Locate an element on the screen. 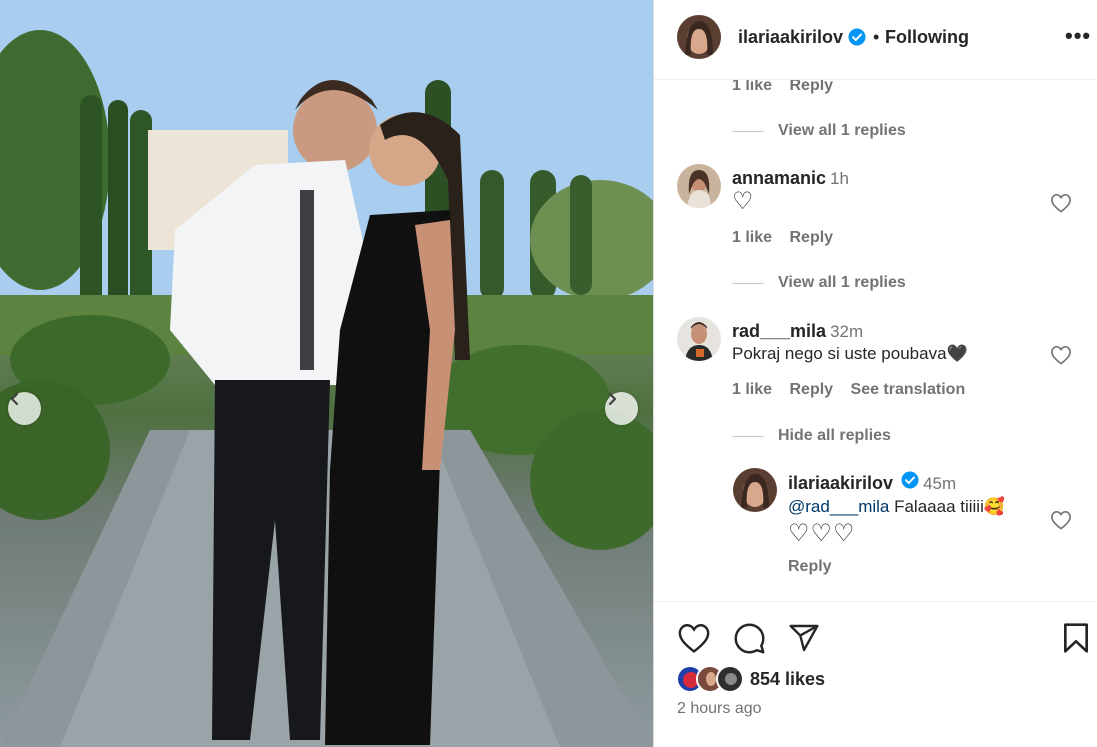 This screenshot has height=747, width=1097. see-translation-button: See translation is located at coordinates (908, 389).